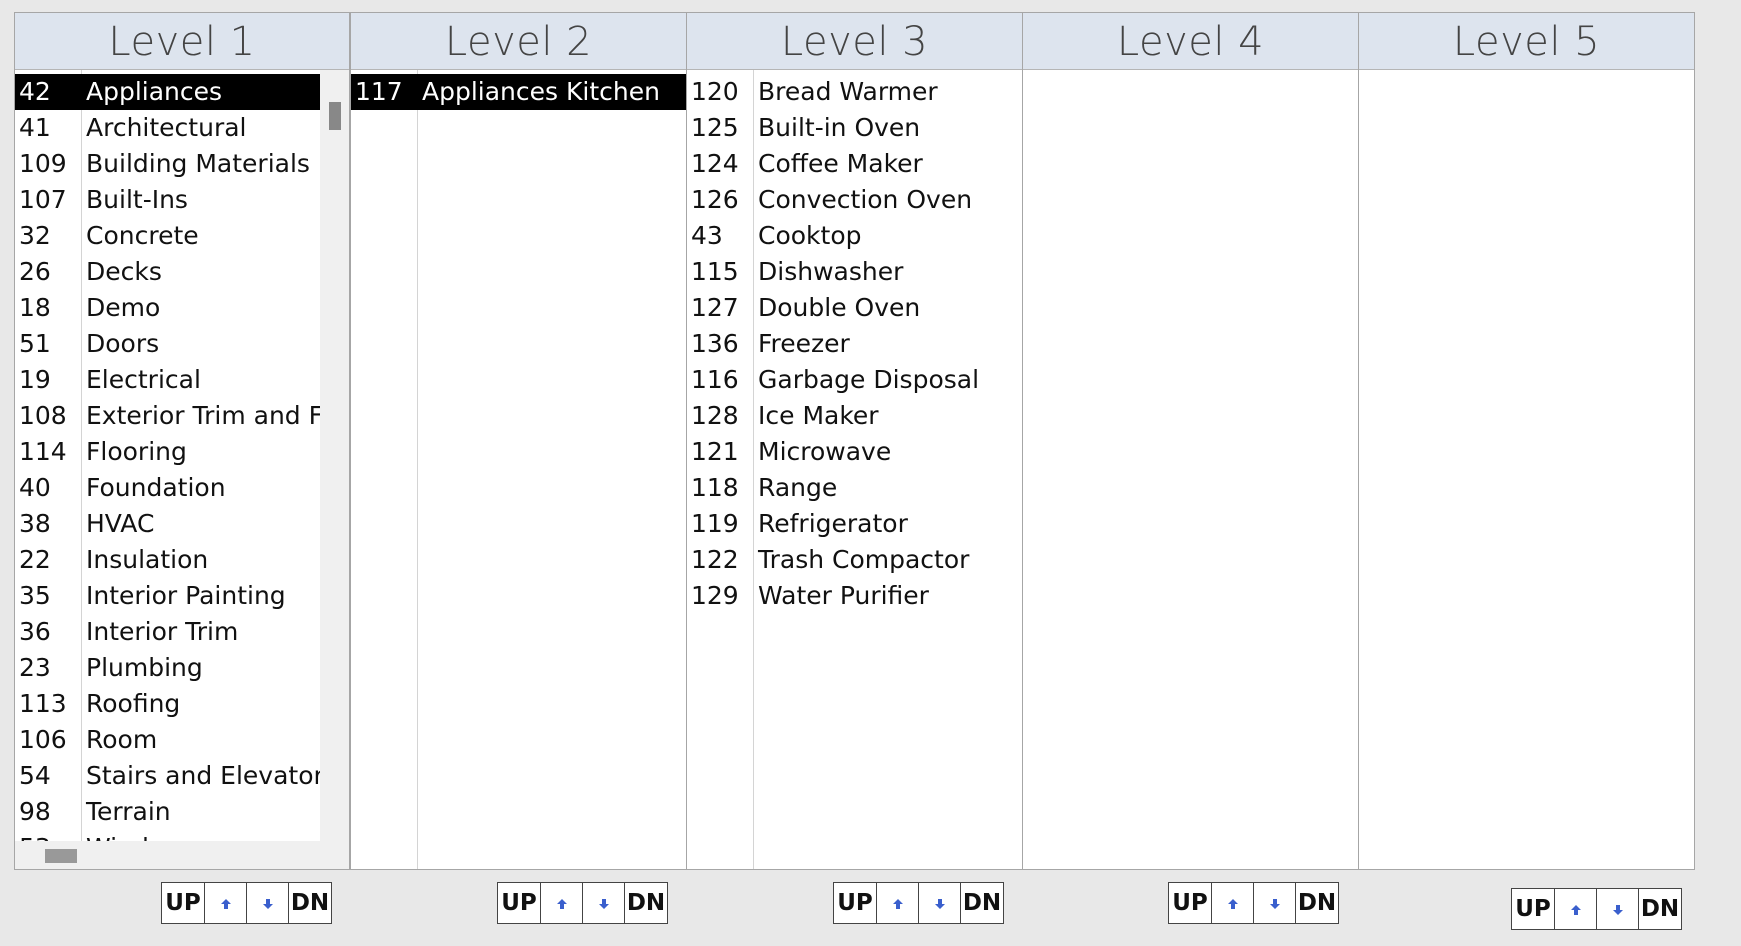  Describe the element at coordinates (854, 524) in the screenshot. I see `list-item: 119 Refrigerator` at that location.